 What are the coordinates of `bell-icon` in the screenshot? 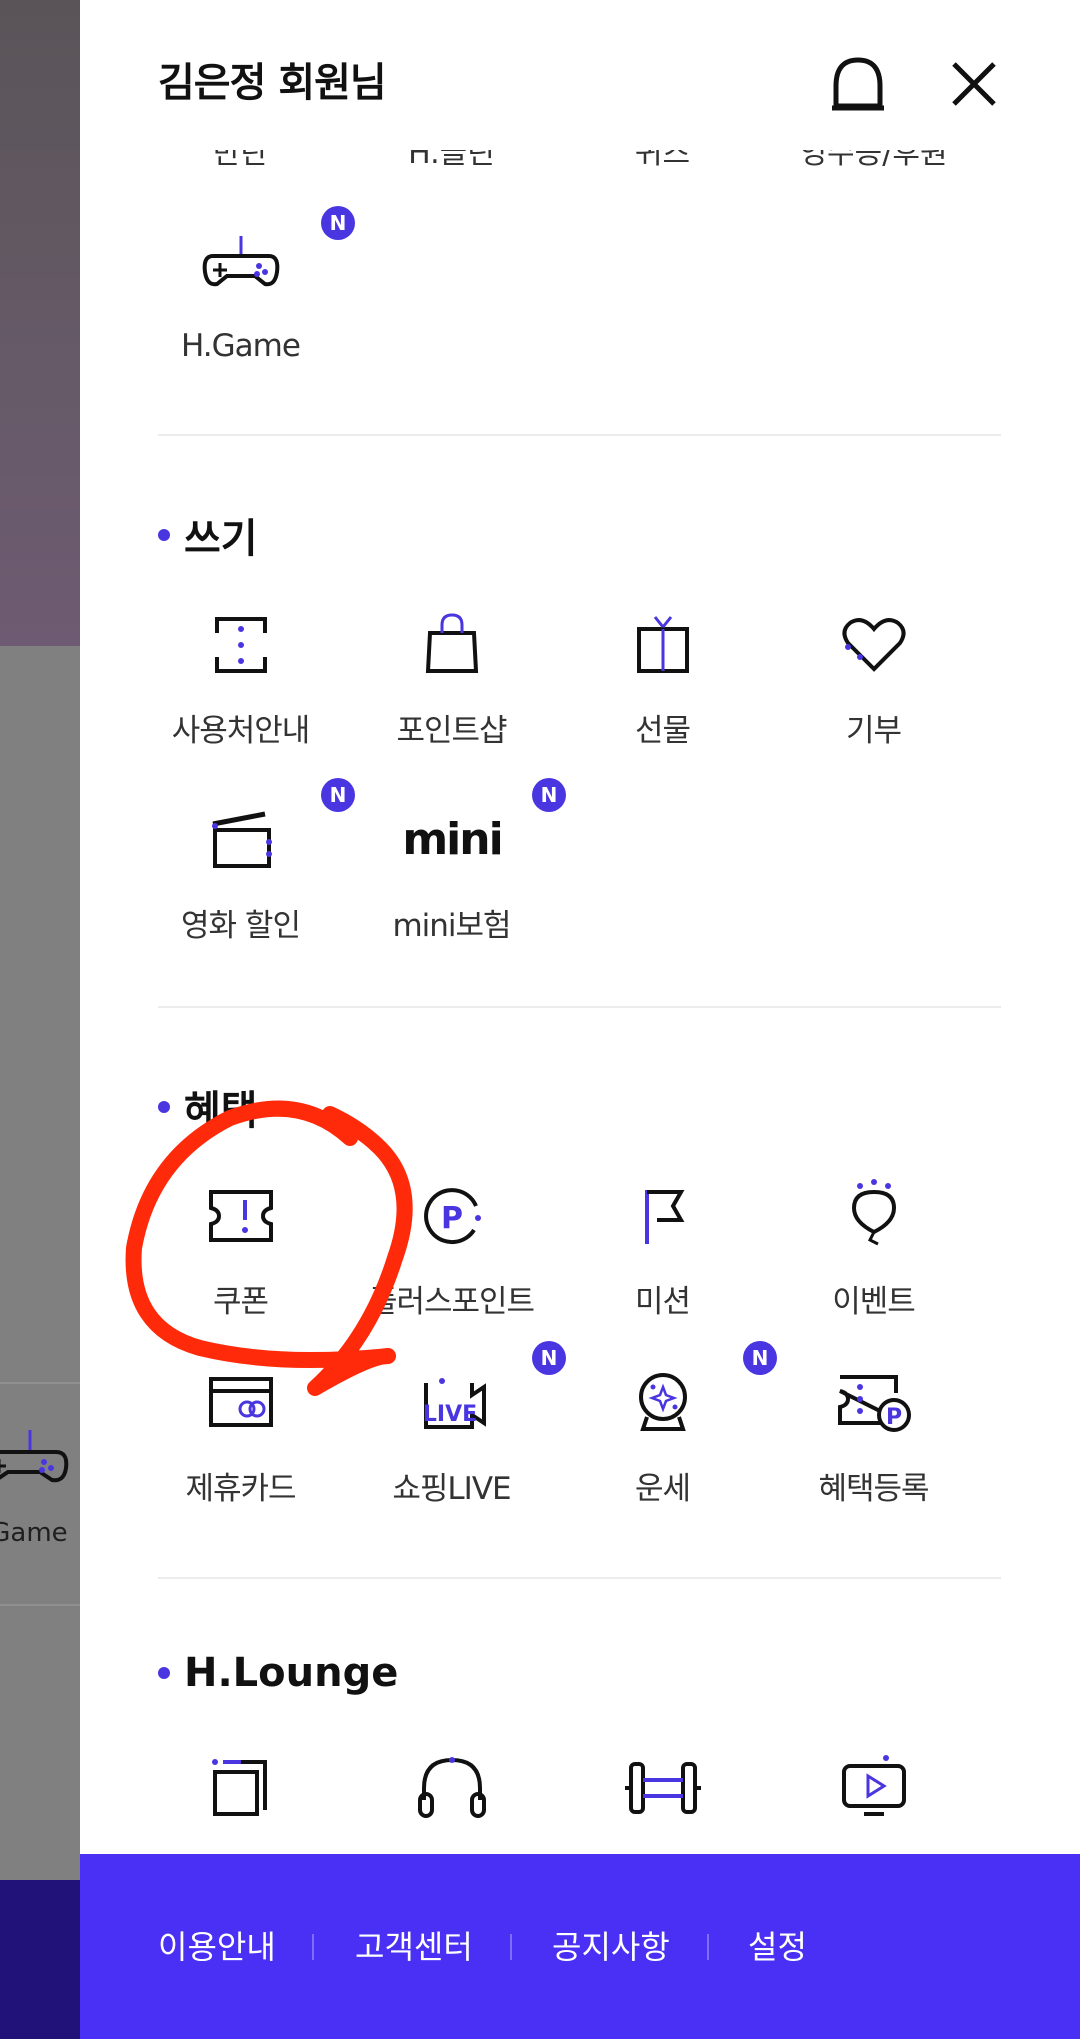 It's located at (858, 84).